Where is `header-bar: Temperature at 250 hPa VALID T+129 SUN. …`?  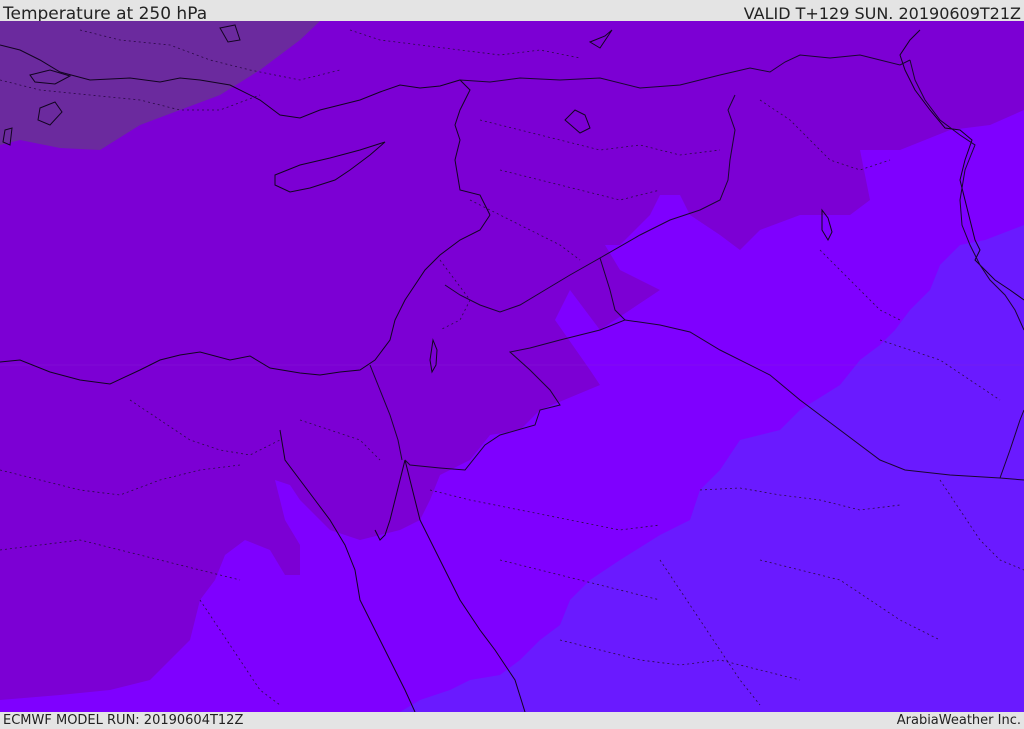
header-bar: Temperature at 250 hPa VALID T+129 SUN. … is located at coordinates (512, 12).